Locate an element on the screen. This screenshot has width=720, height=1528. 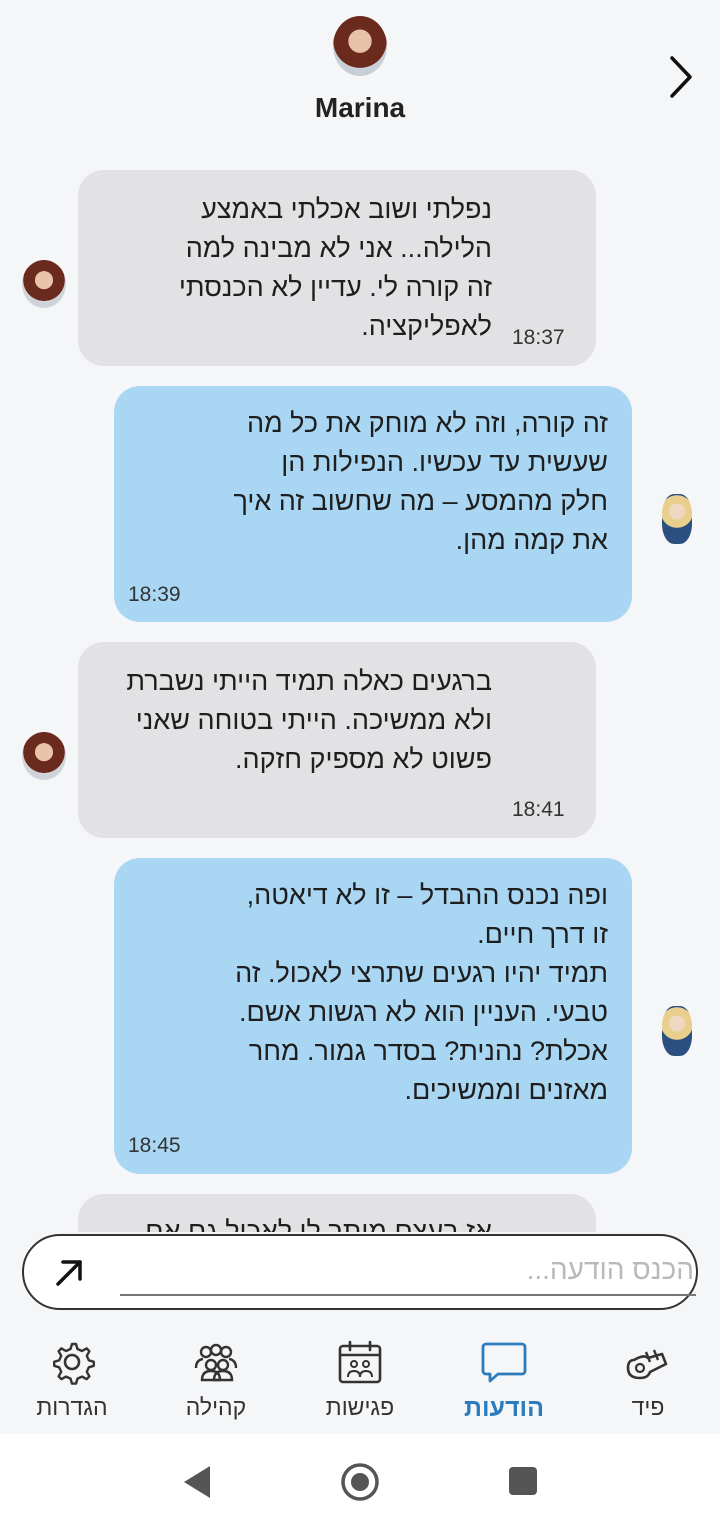
tab-label: קהילה is located at coordinates (216, 1407).